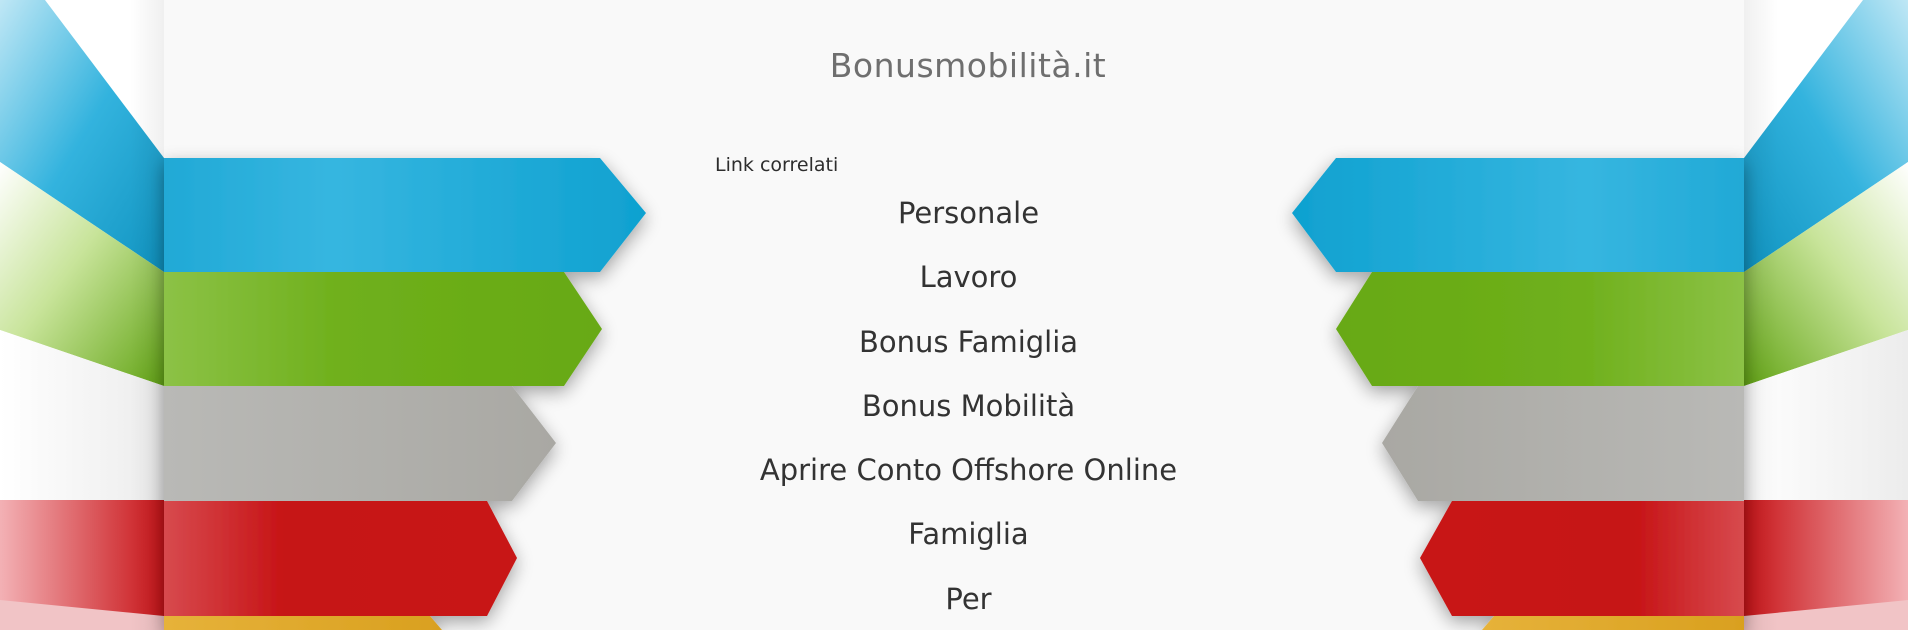 The width and height of the screenshot is (1908, 630). Describe the element at coordinates (1563, 443) in the screenshot. I see `ribbon-gray-right` at that location.